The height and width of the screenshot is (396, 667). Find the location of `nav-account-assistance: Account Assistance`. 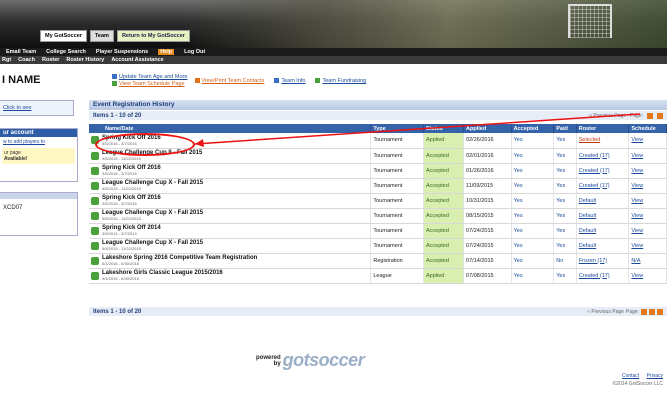

nav-account-assistance: Account Assistance is located at coordinates (137, 60).